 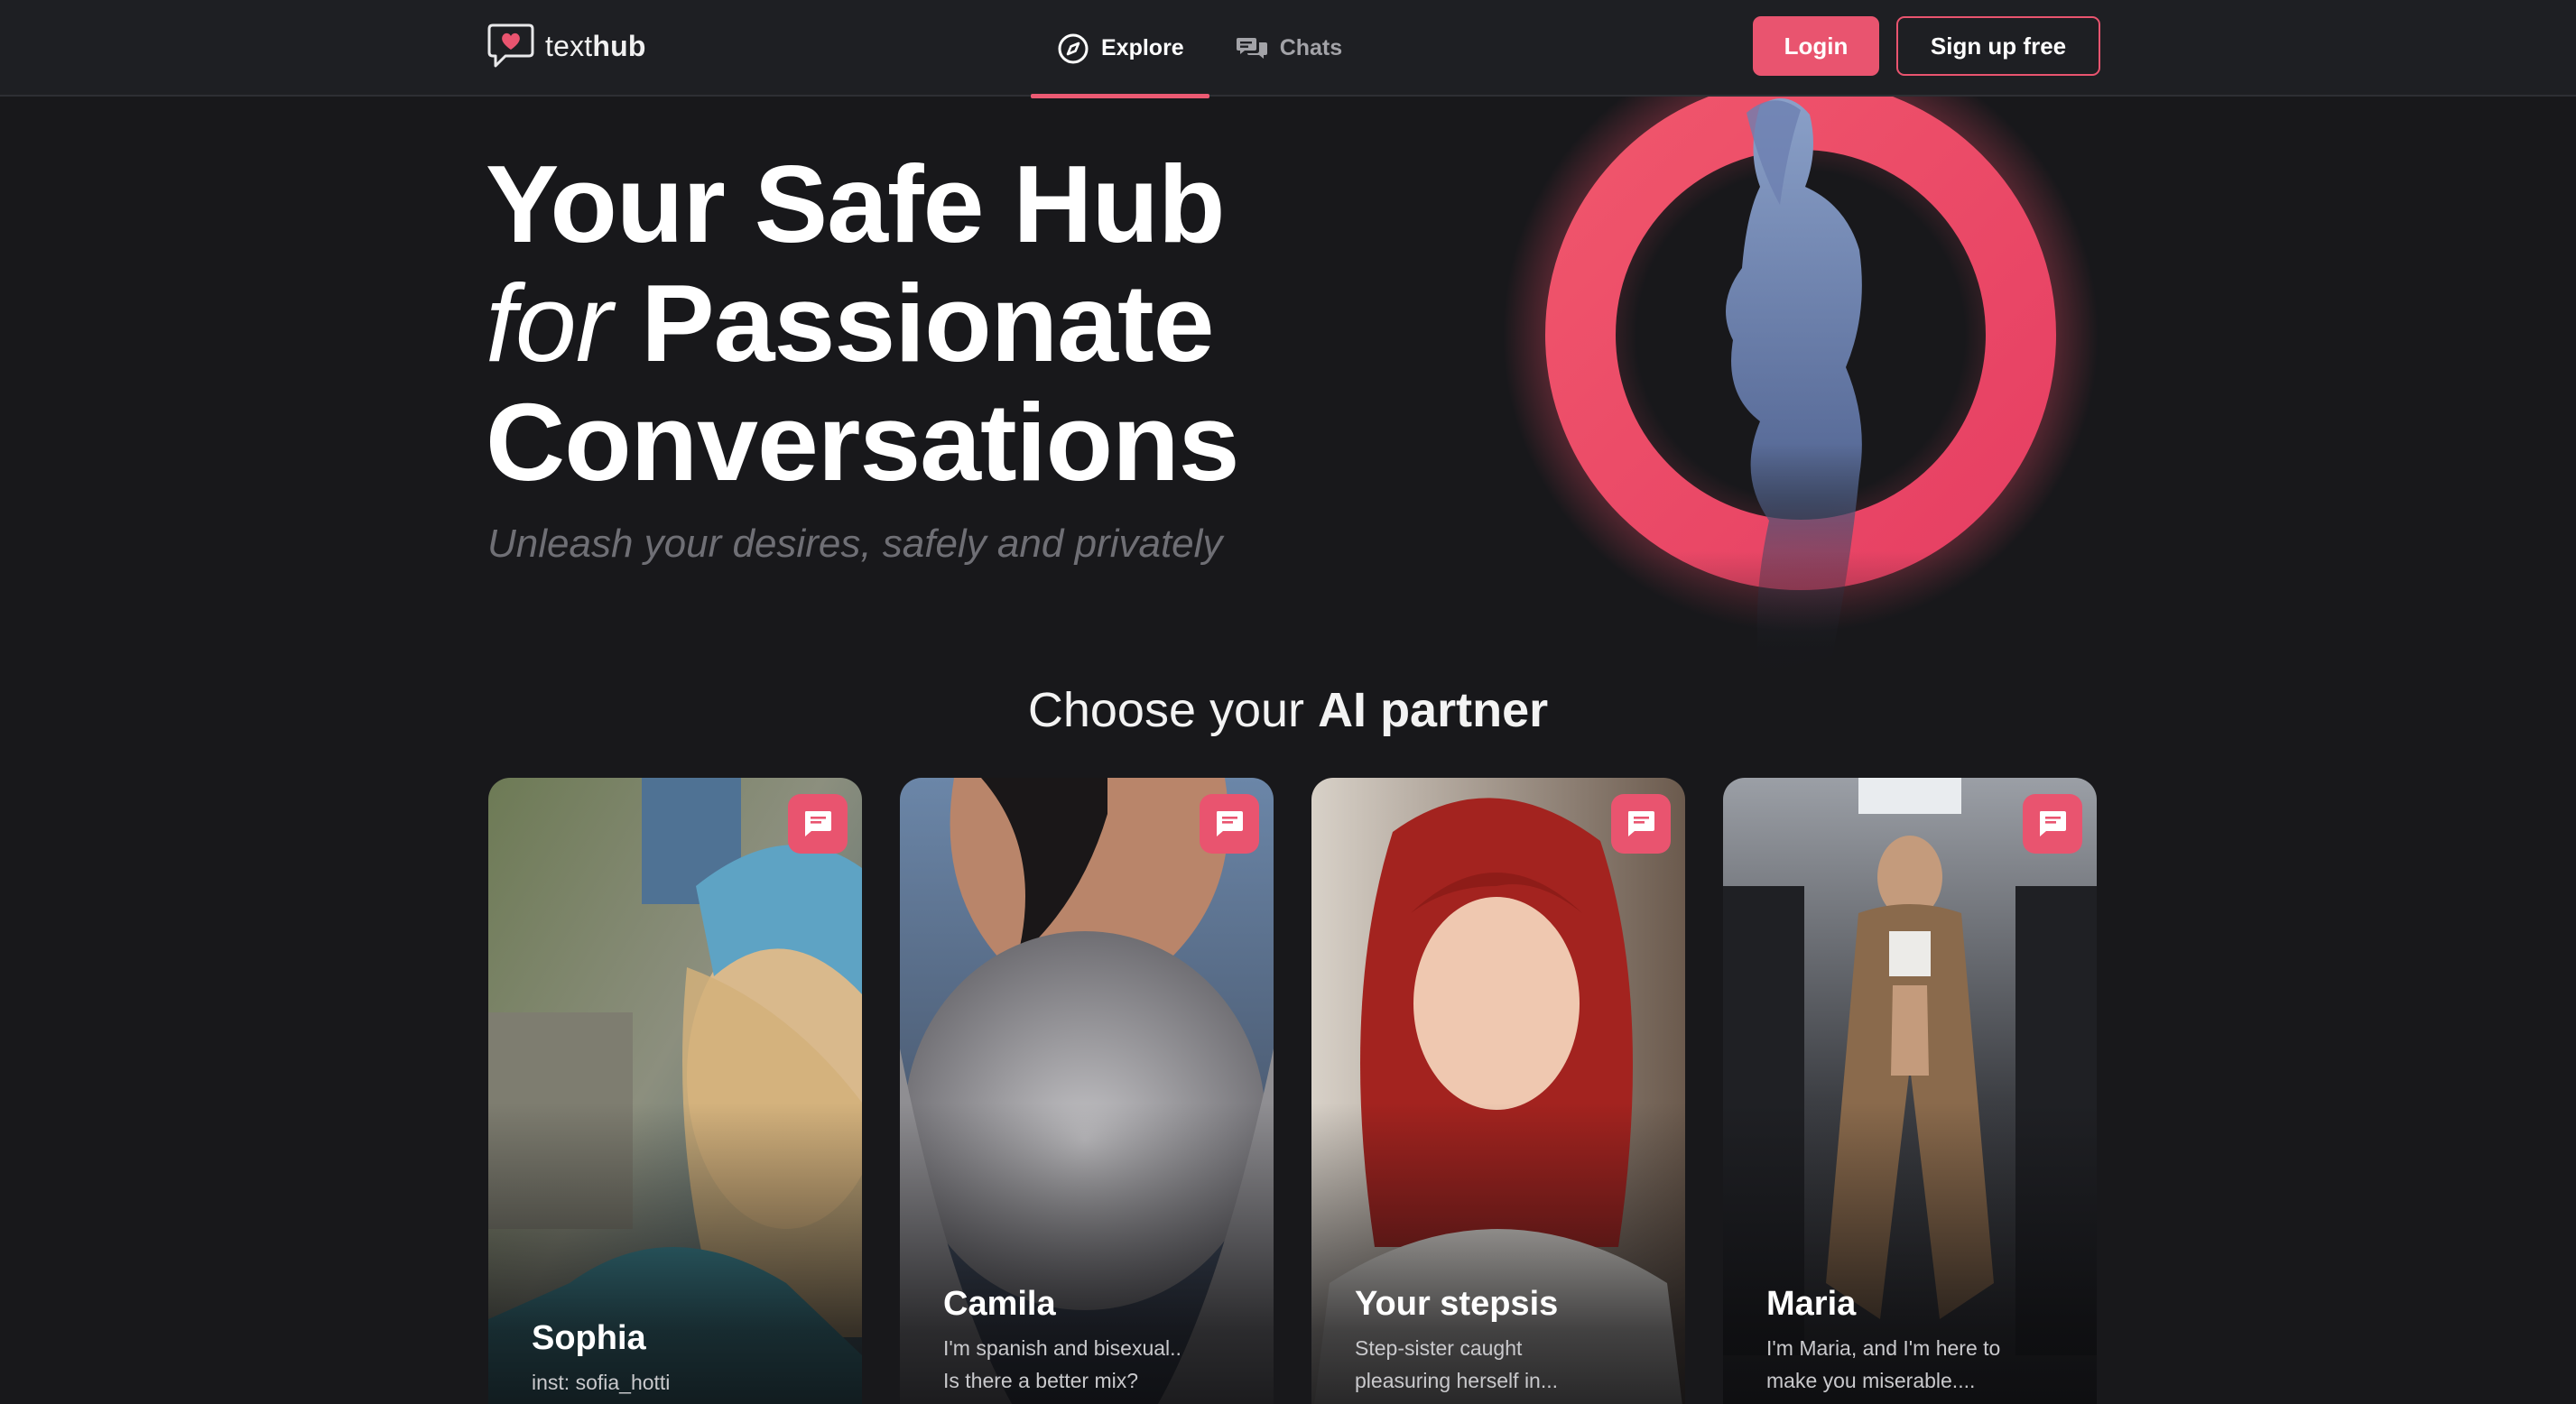 I want to click on hero-line-3: Conversations, so click(x=863, y=442).